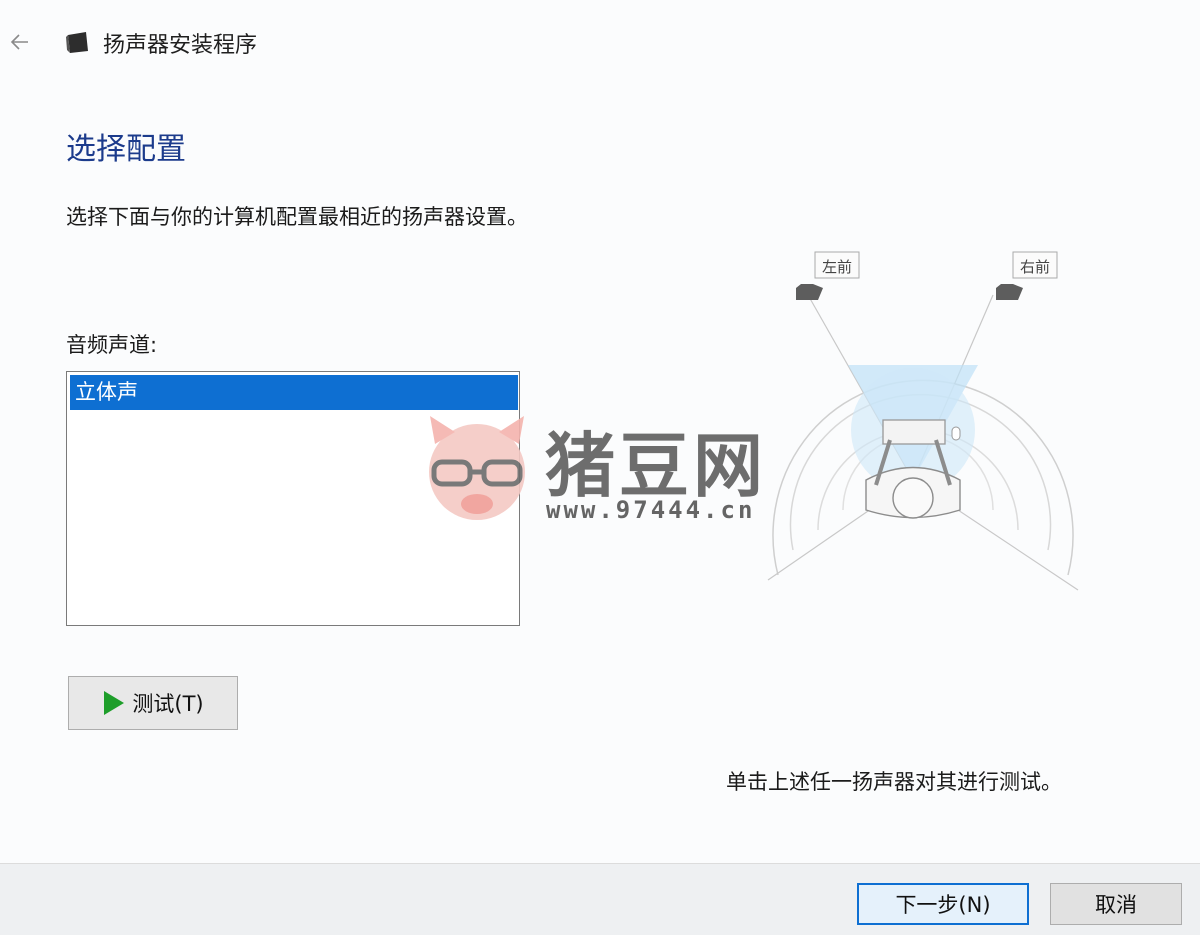 The height and width of the screenshot is (935, 1200). I want to click on test-button-label: 测试(T), so click(168, 704).